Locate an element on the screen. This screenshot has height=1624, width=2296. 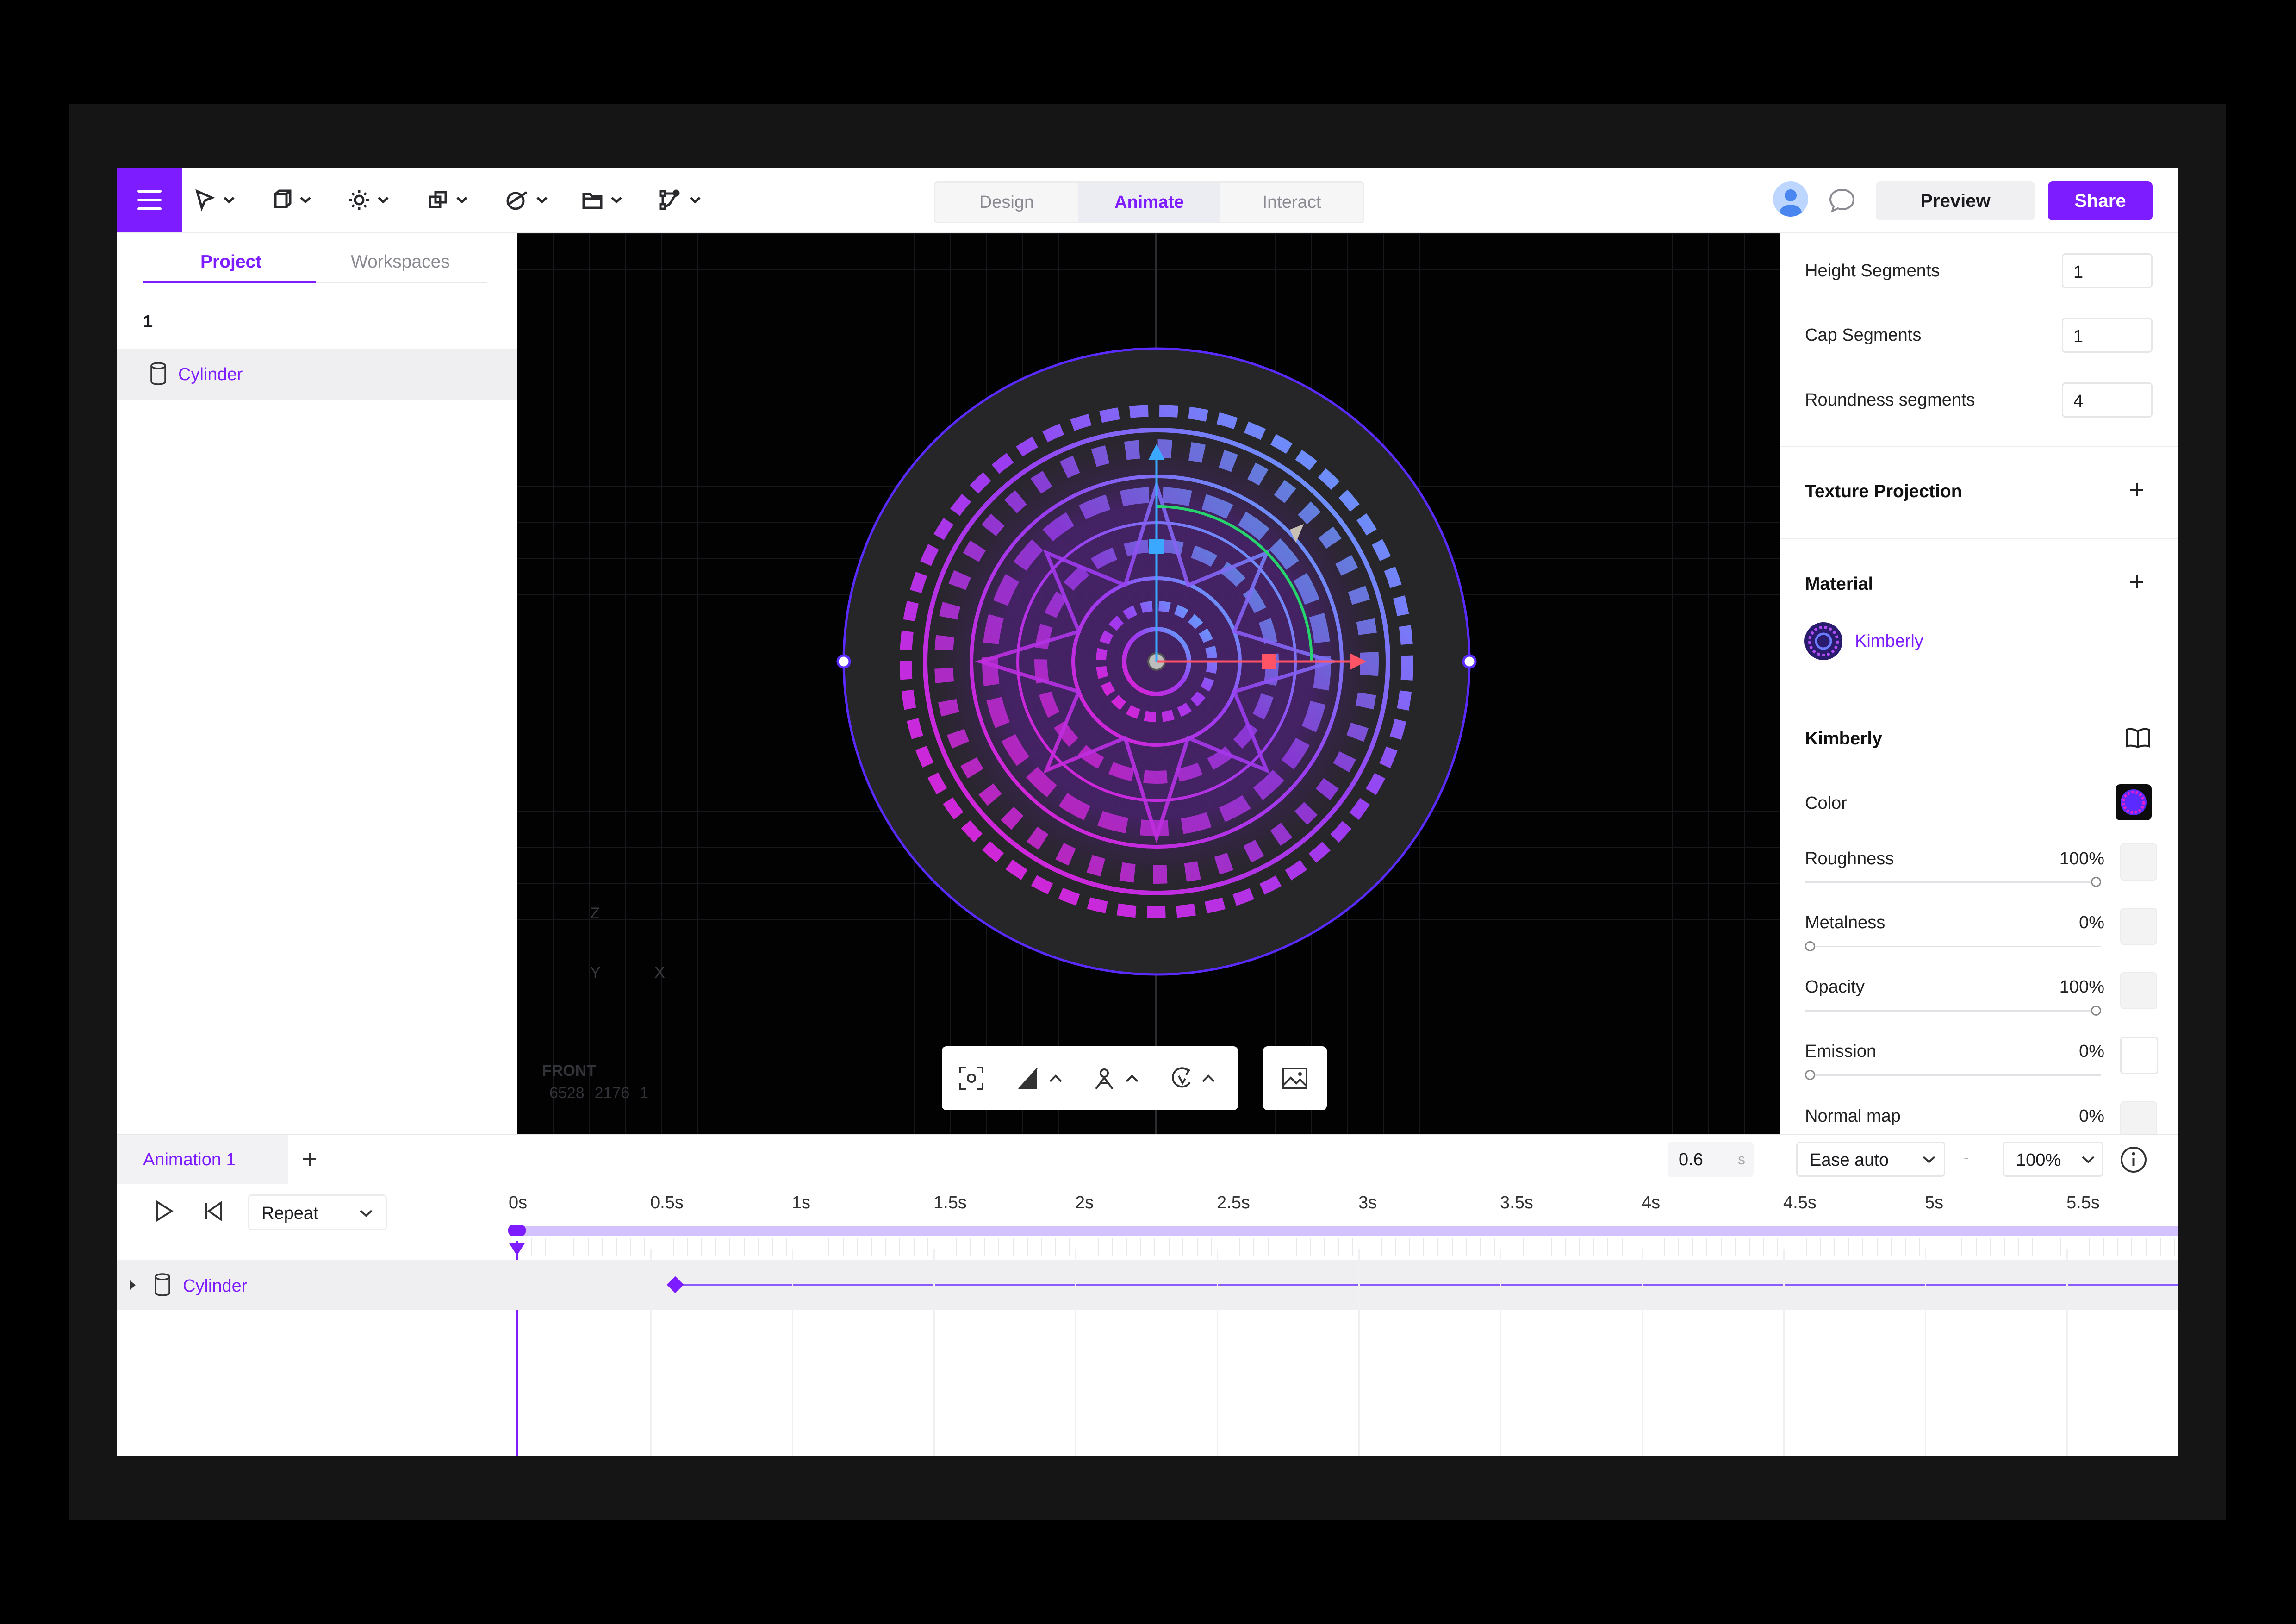
roughness-slider-knob is located at coordinates (2096, 882).